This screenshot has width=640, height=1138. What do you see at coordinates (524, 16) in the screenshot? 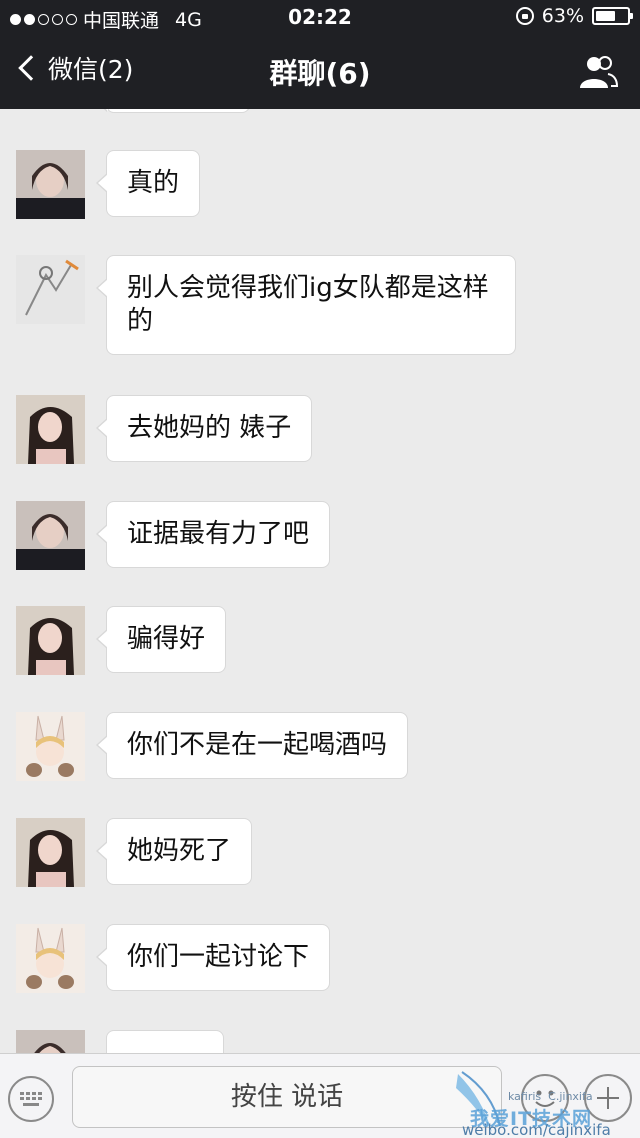
I see `rotation-lock-icon` at bounding box center [524, 16].